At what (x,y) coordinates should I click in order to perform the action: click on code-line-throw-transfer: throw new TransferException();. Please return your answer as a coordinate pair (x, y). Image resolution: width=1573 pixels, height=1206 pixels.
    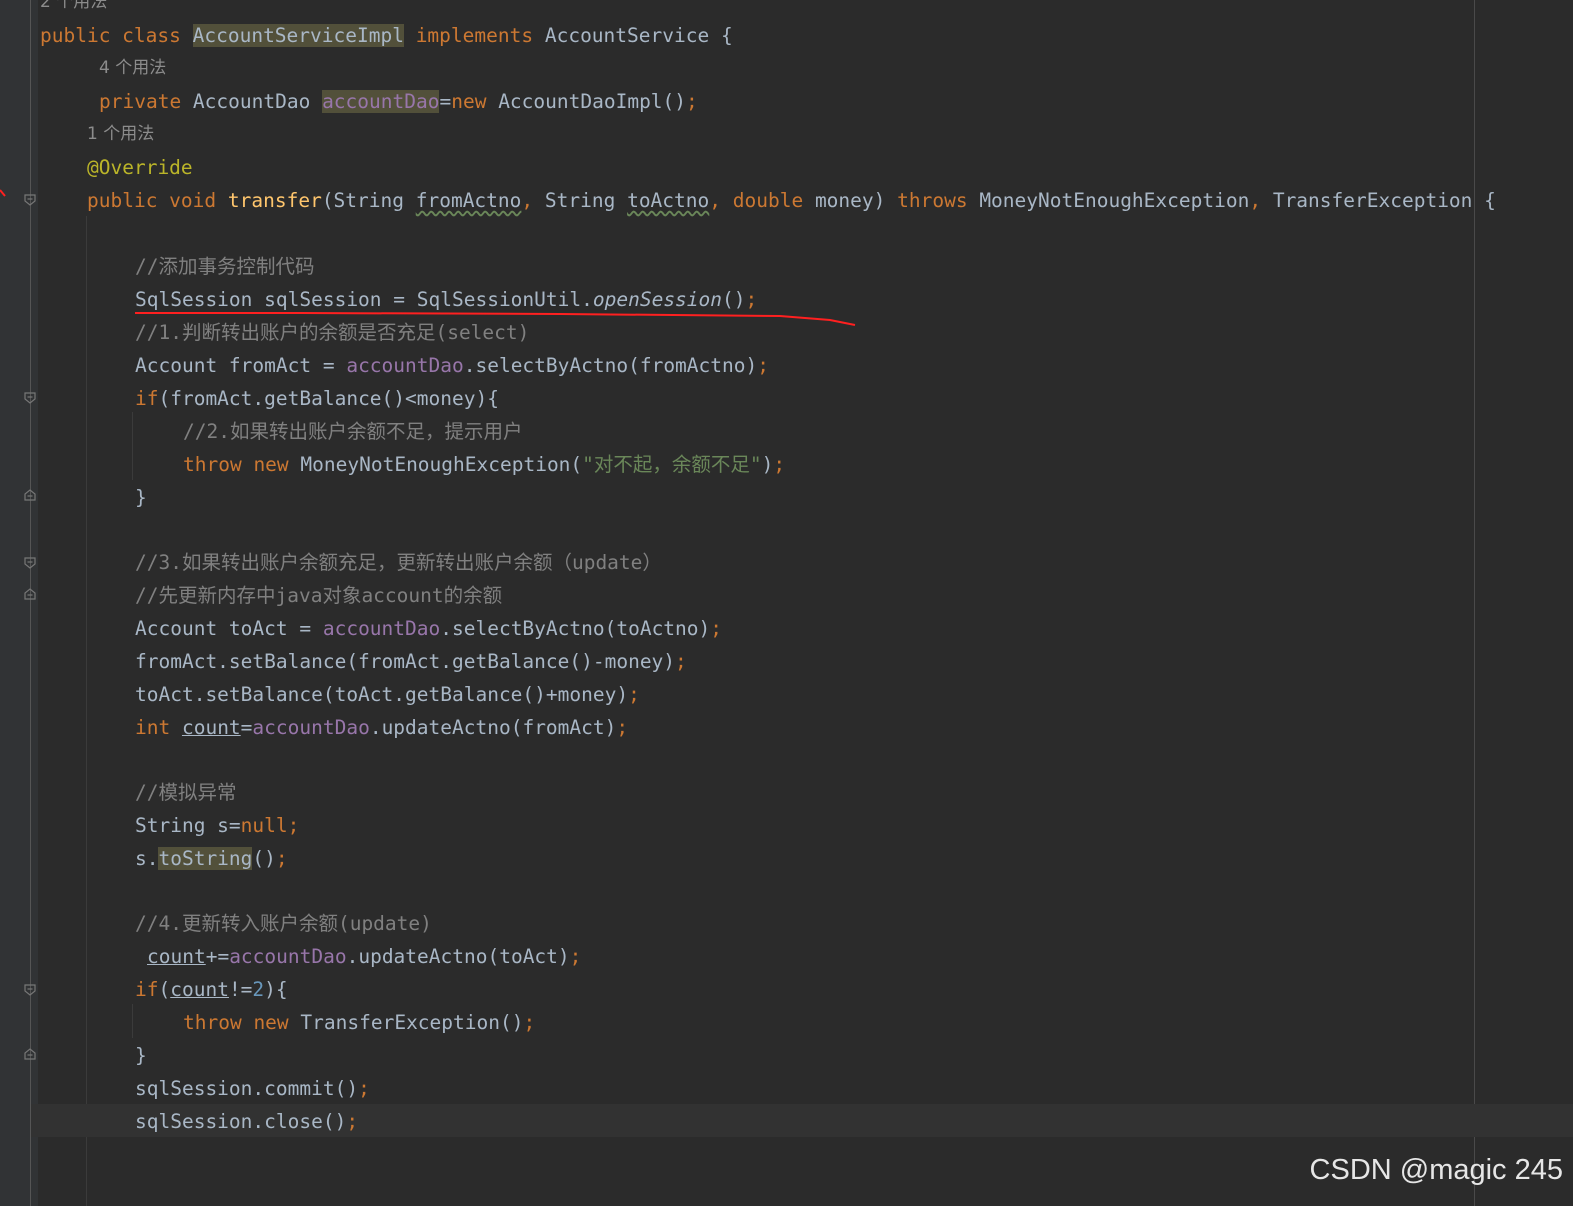
    Looking at the image, I should click on (359, 1022).